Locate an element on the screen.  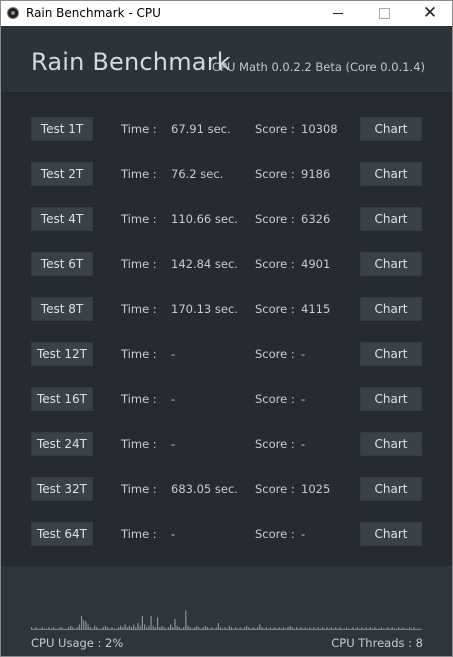
run-test-button: Test 24T is located at coordinates (62, 444).